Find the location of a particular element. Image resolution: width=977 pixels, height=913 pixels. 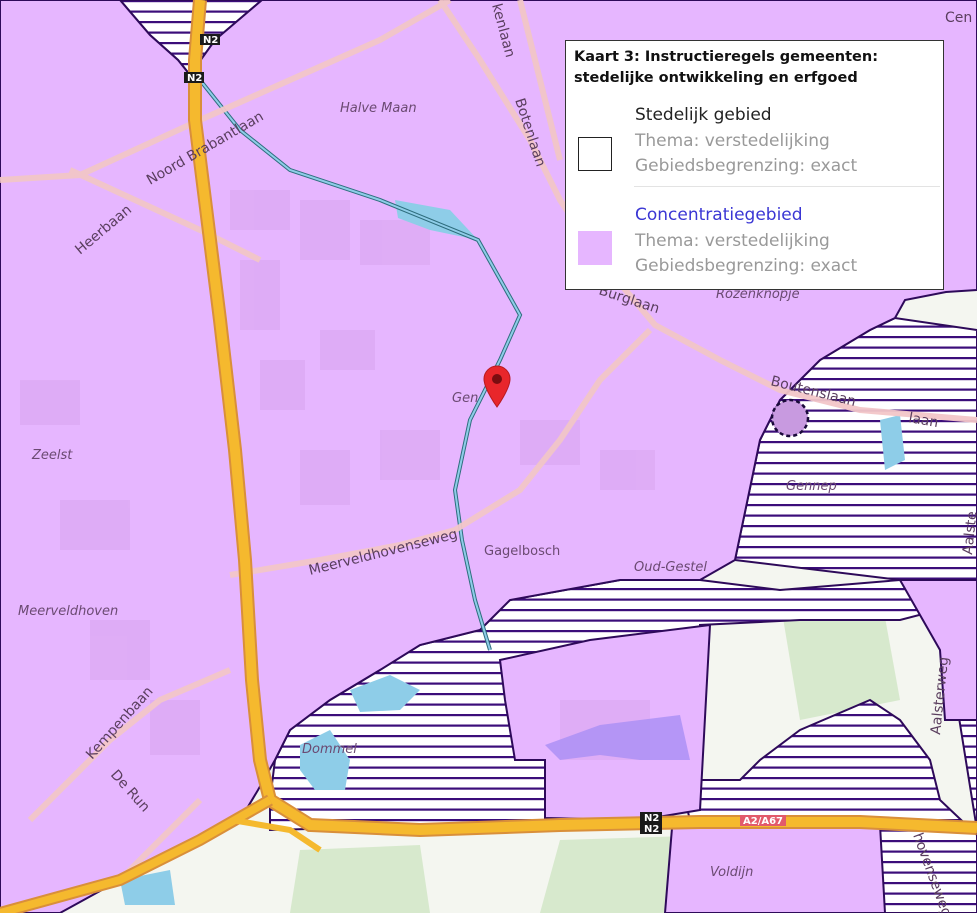

concentratiegebied-link: Concentratiegebied is located at coordinates (719, 215).